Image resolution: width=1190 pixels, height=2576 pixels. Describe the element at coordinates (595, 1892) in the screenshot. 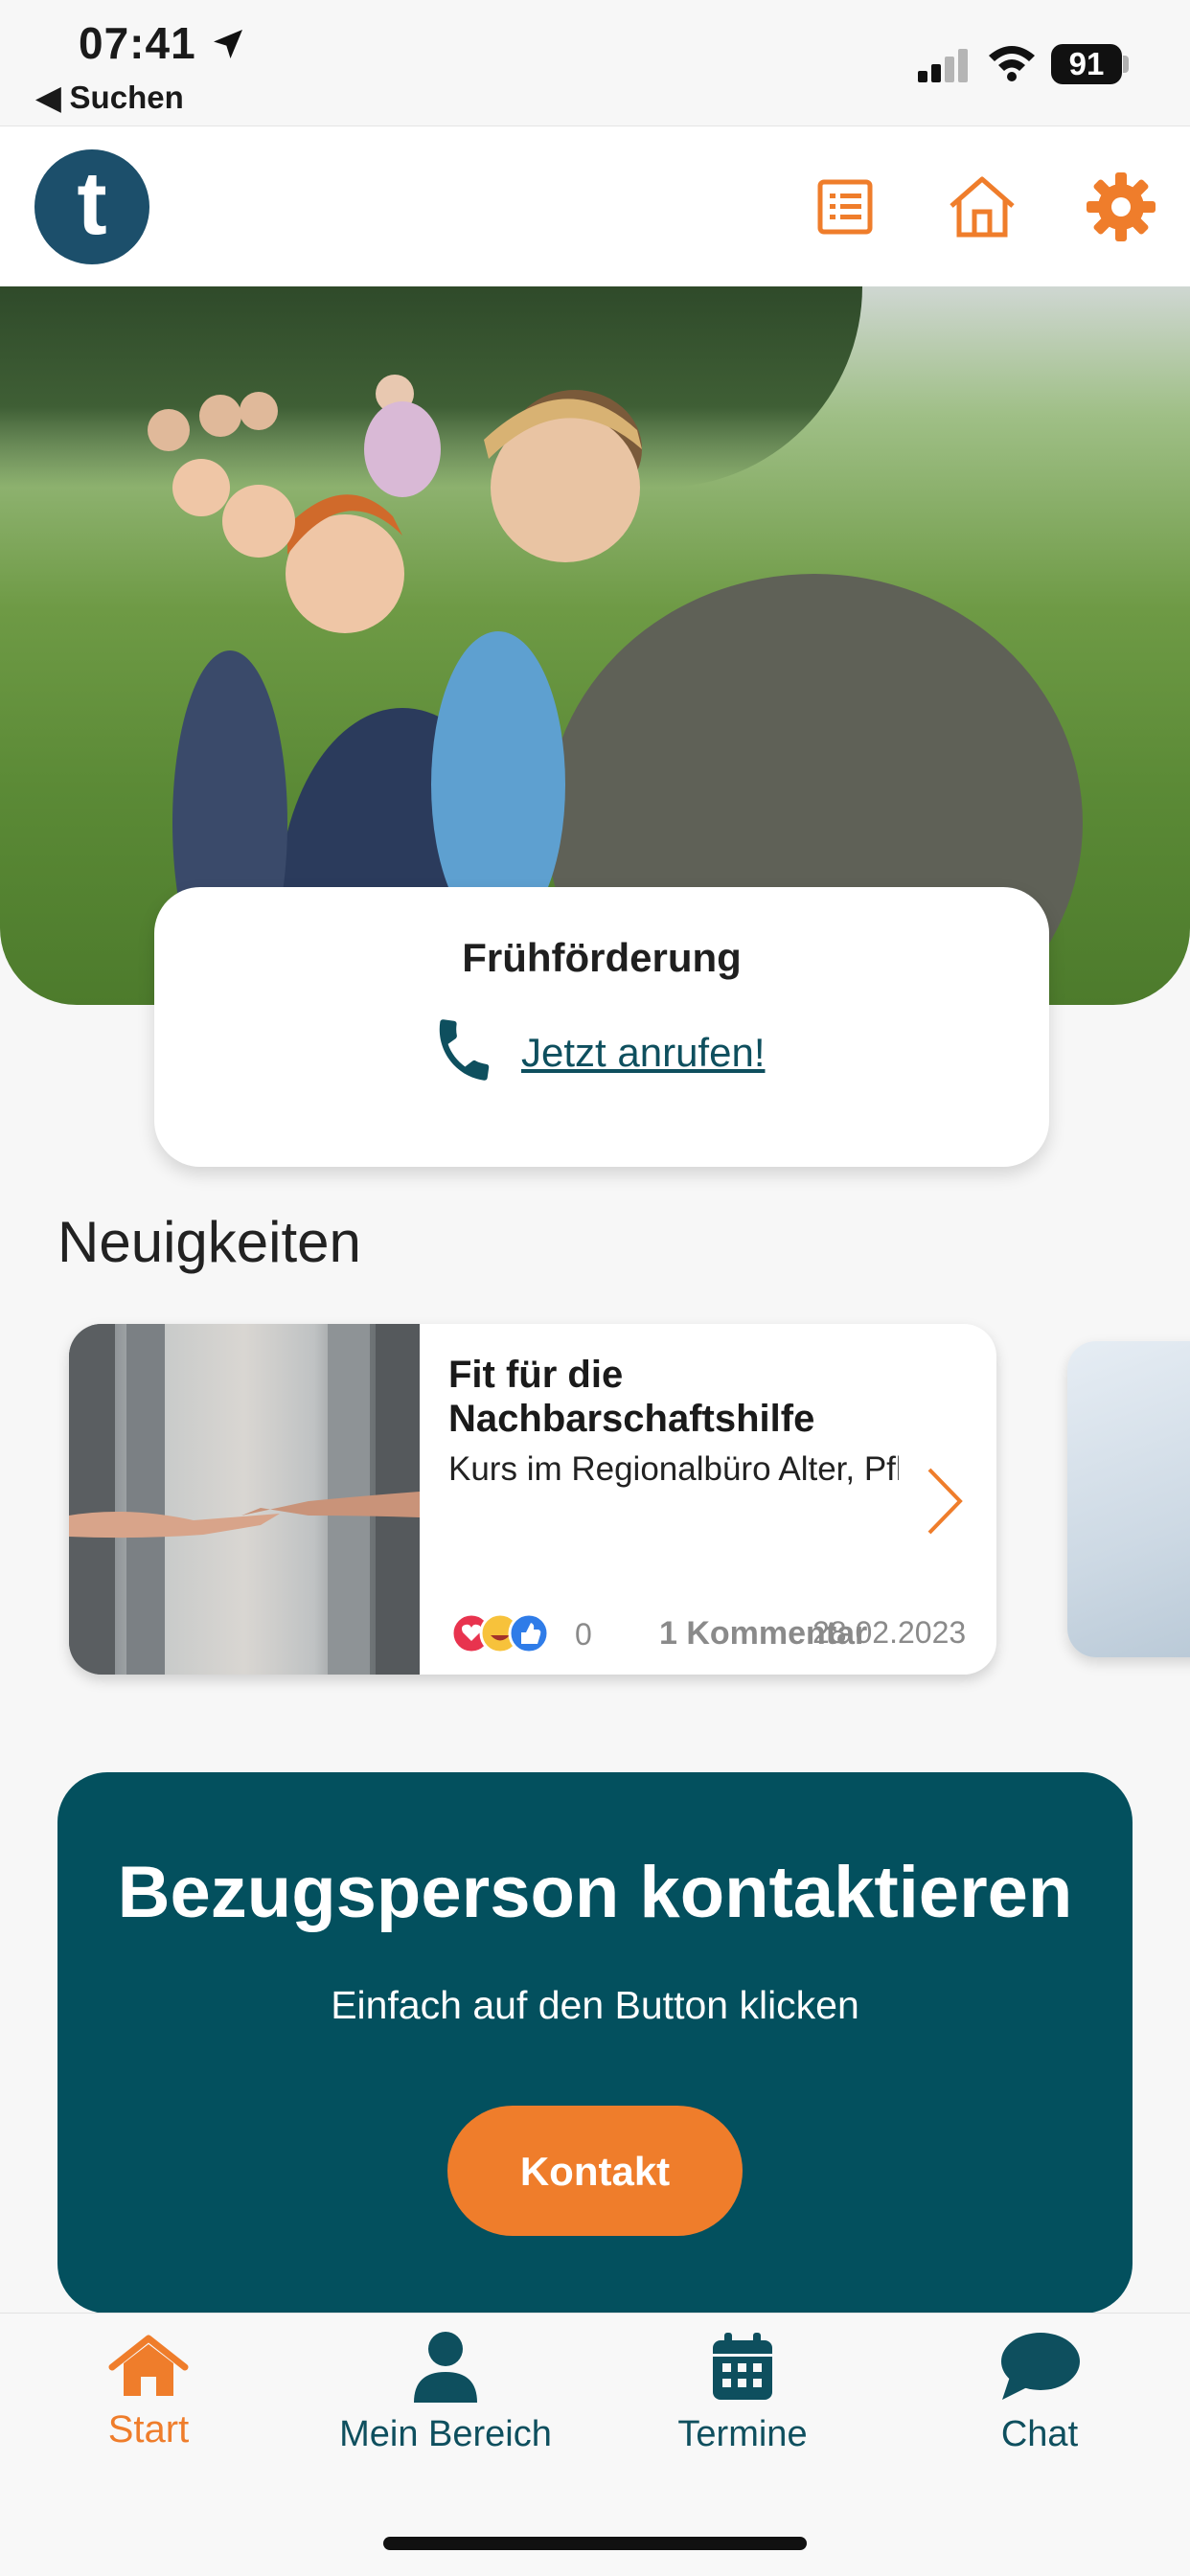

I see `contact-title: Bezugsperson kontaktieren` at that location.